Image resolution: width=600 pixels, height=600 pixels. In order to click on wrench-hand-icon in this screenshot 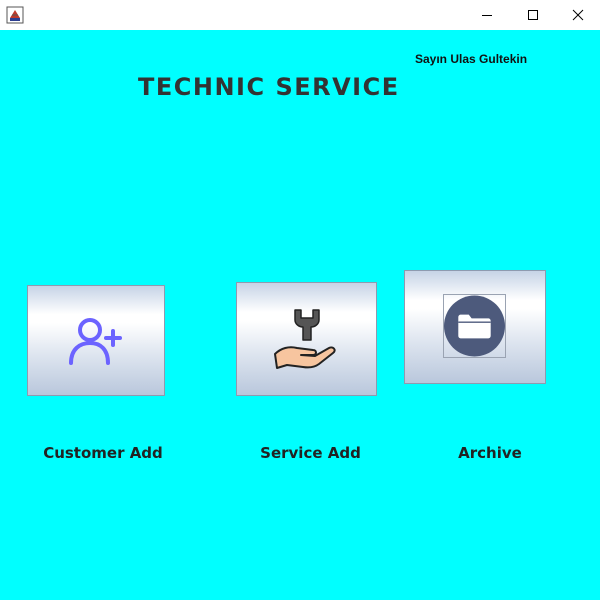, I will do `click(304, 339)`.